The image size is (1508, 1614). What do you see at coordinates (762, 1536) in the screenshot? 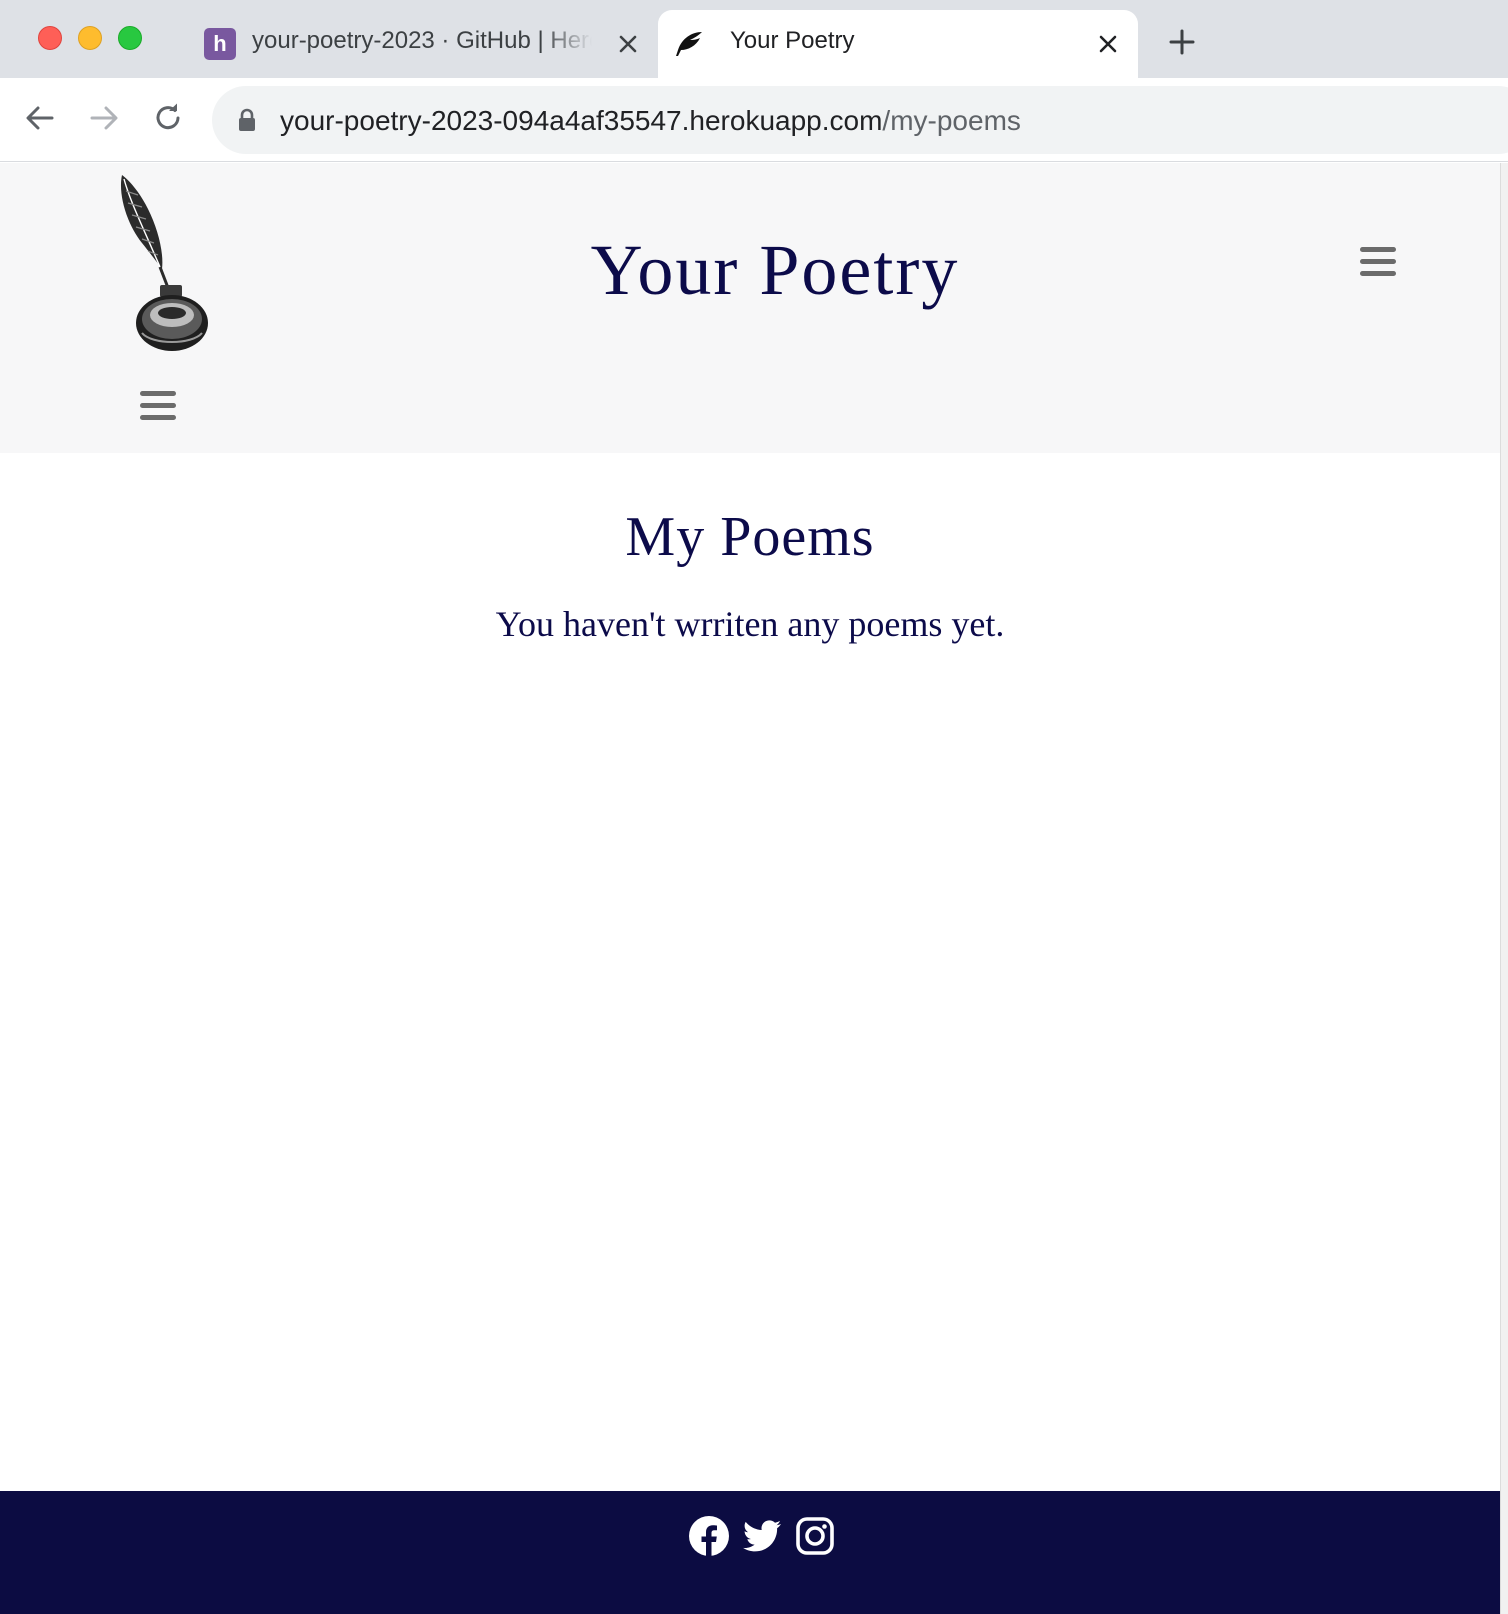
I see `twitter-icon` at bounding box center [762, 1536].